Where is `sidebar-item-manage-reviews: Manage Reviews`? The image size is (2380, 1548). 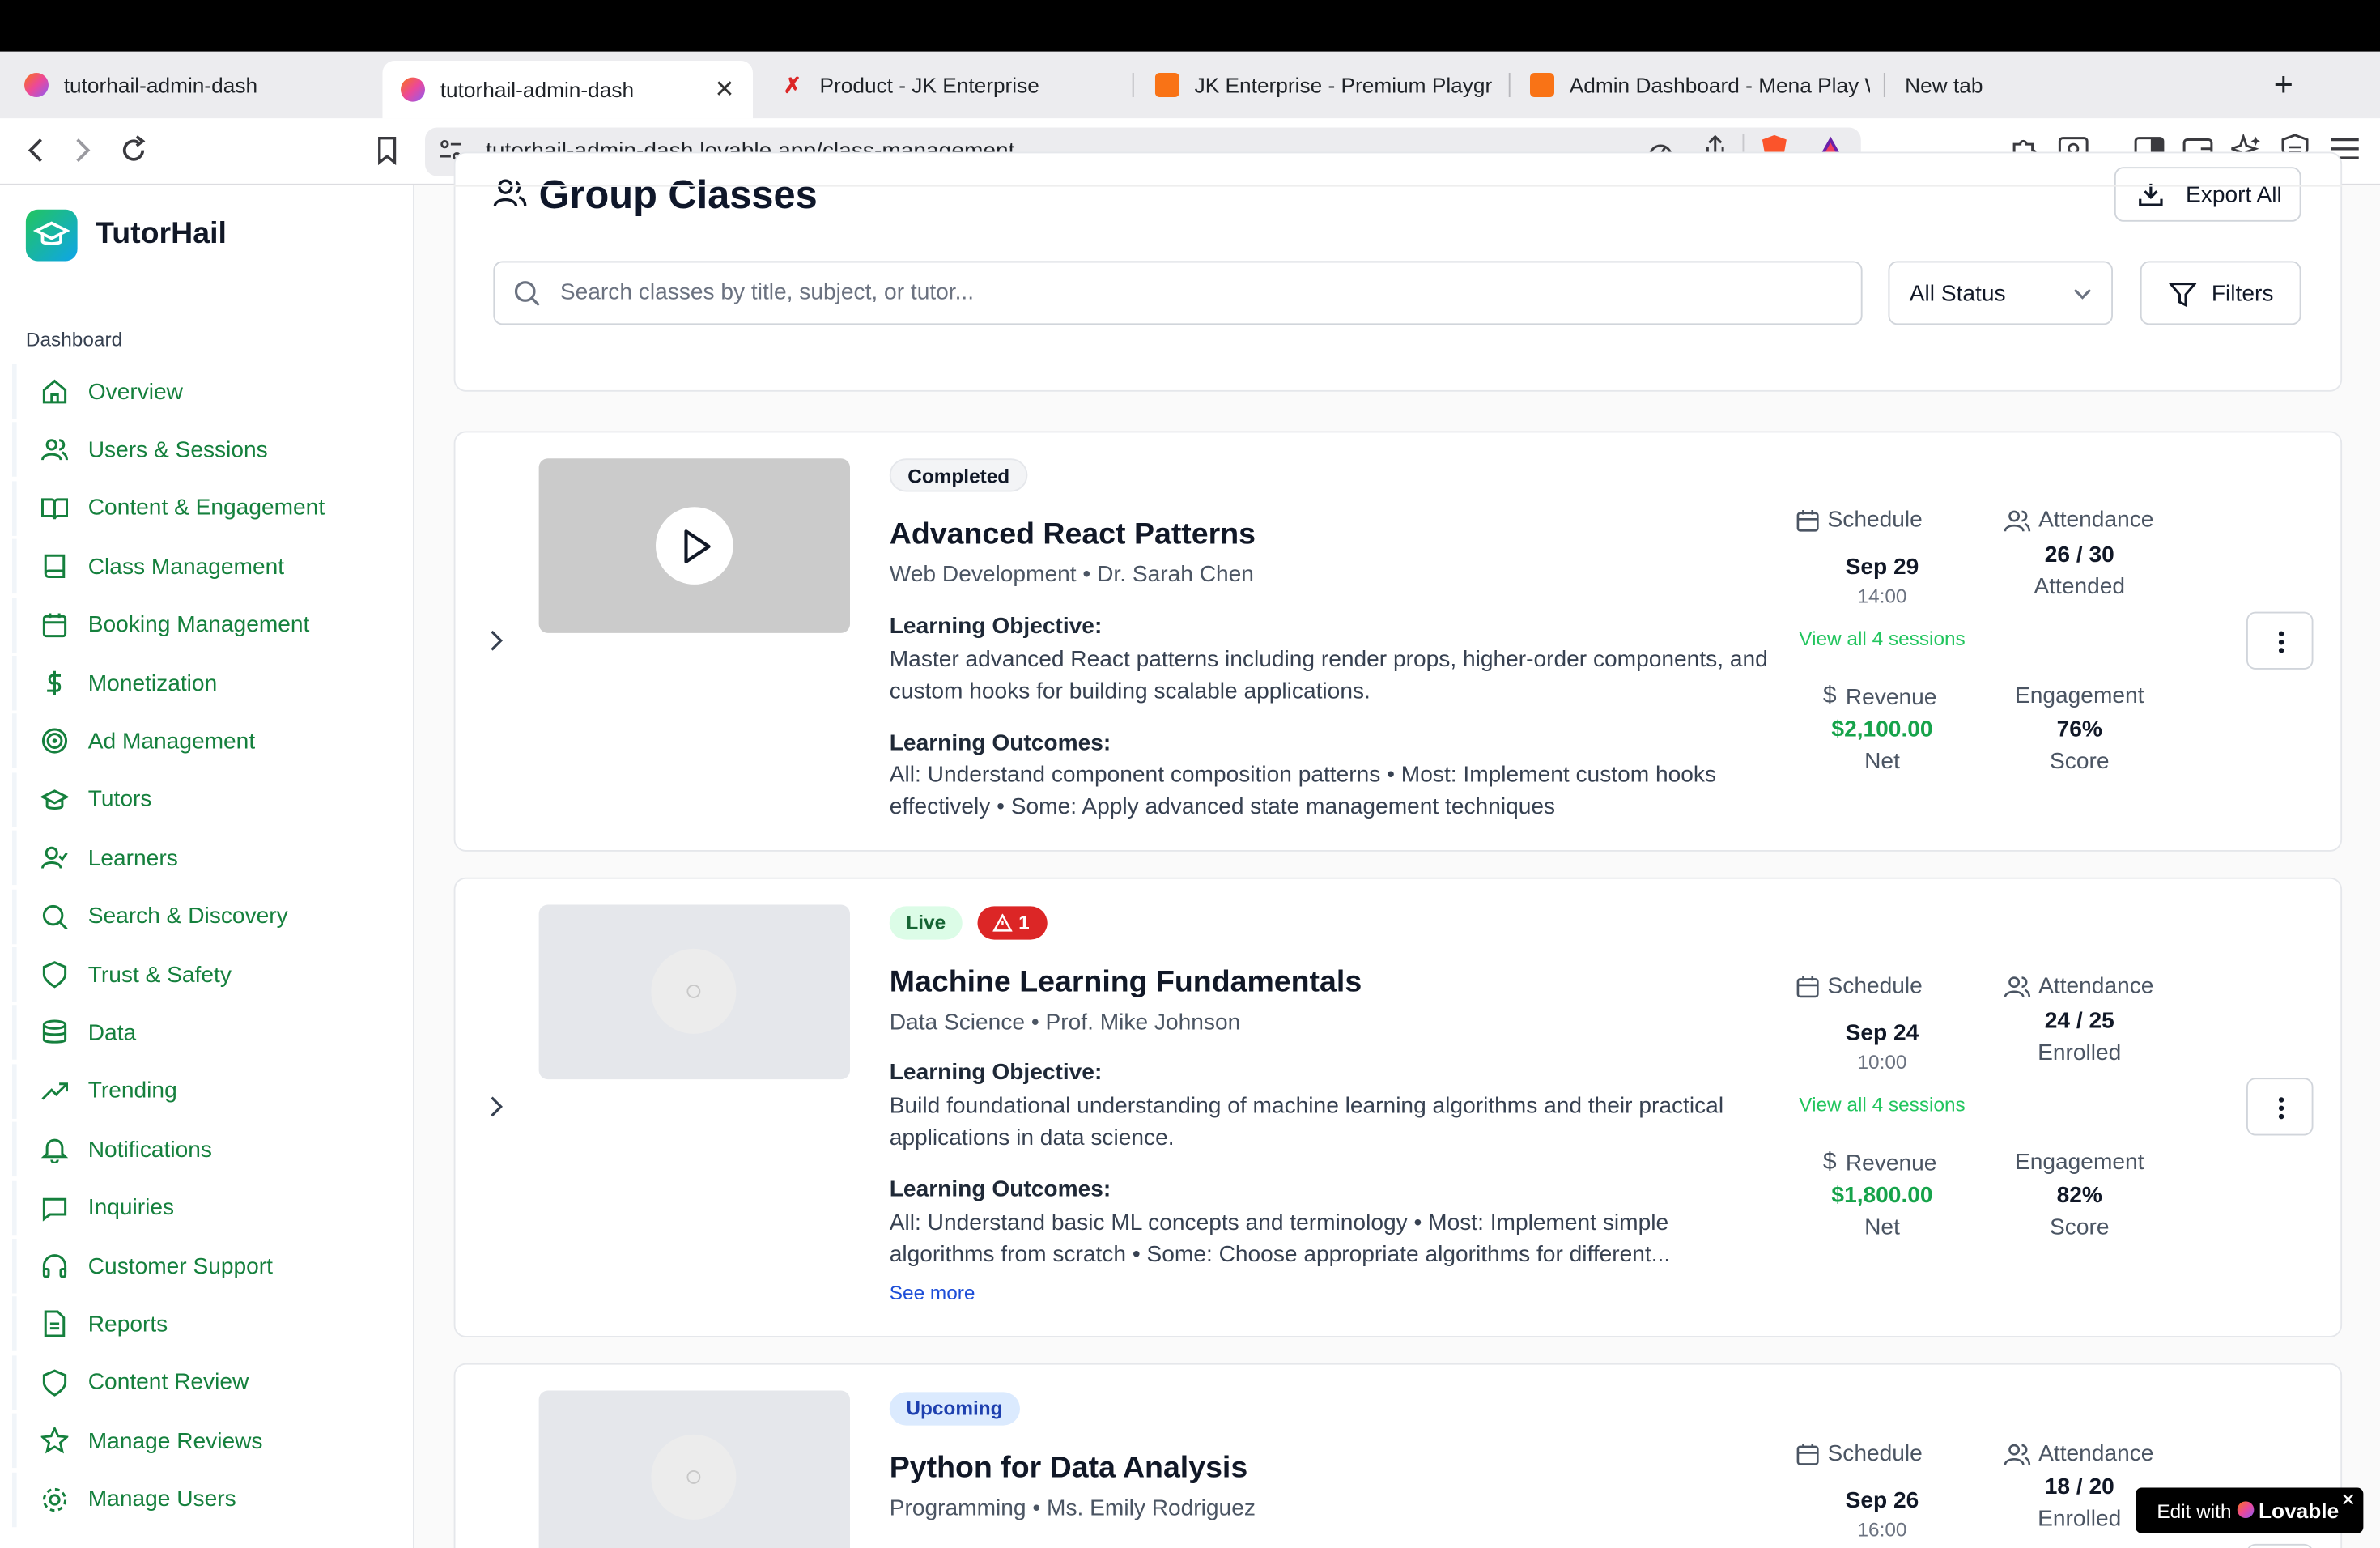
sidebar-item-manage-reviews: Manage Reviews is located at coordinates (206, 1441).